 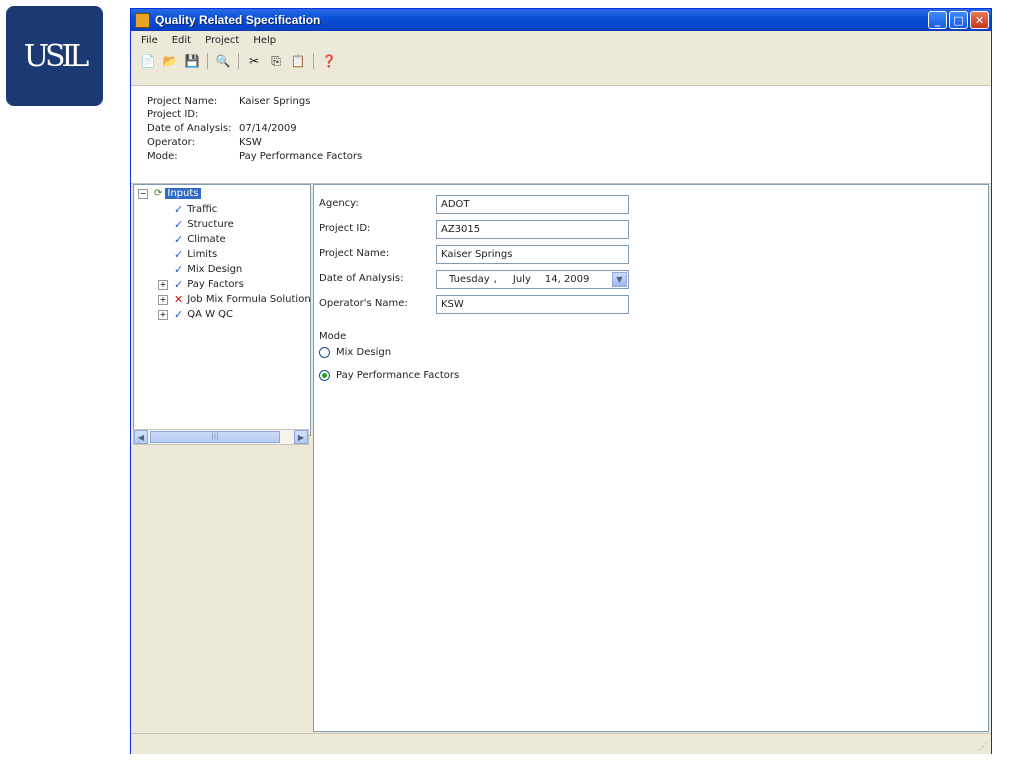 I want to click on chevron-down-icon: ▼, so click(x=619, y=279).